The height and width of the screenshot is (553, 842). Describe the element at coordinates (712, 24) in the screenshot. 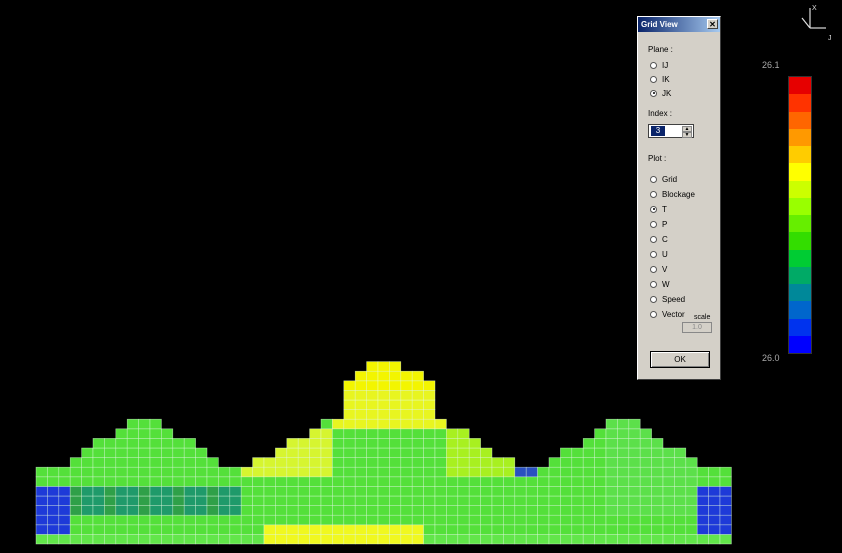

I see `close-button: ✕` at that location.